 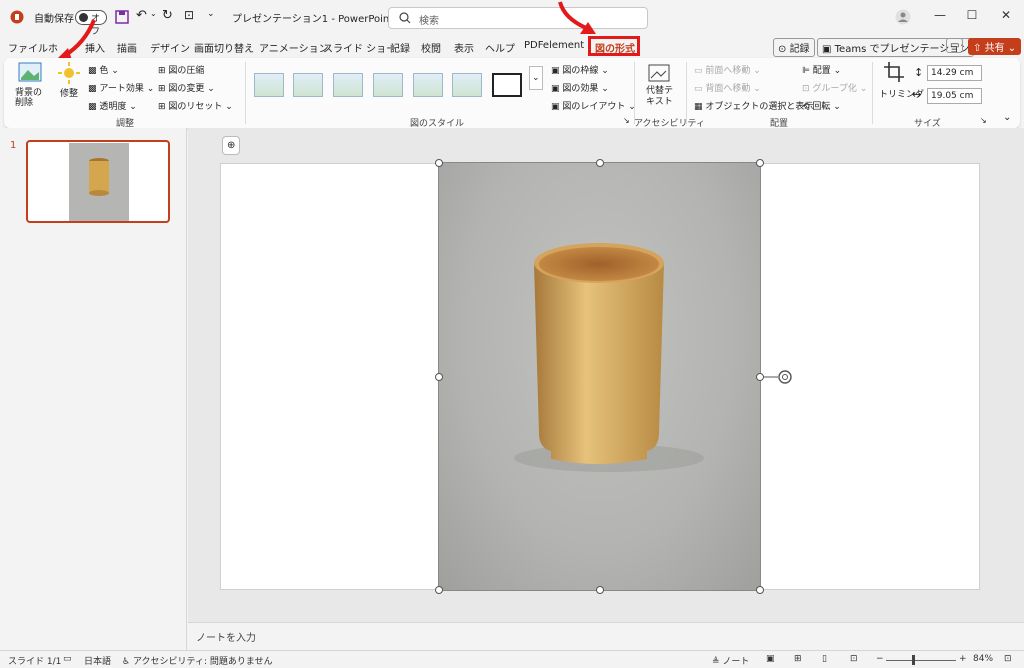 What do you see at coordinates (122, 18) in the screenshot?
I see `save-icon` at bounding box center [122, 18].